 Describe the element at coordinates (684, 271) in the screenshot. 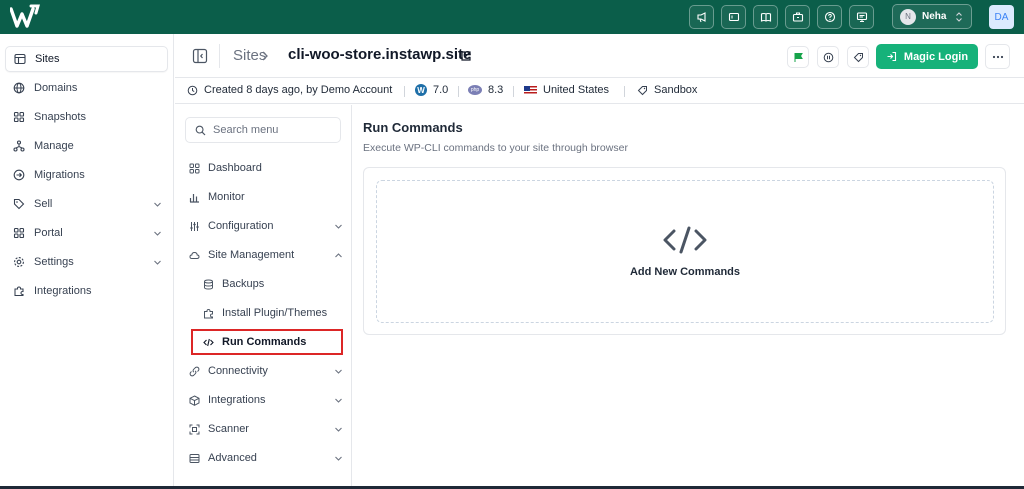

I see `add-new-commands-label: Add New Commands` at that location.